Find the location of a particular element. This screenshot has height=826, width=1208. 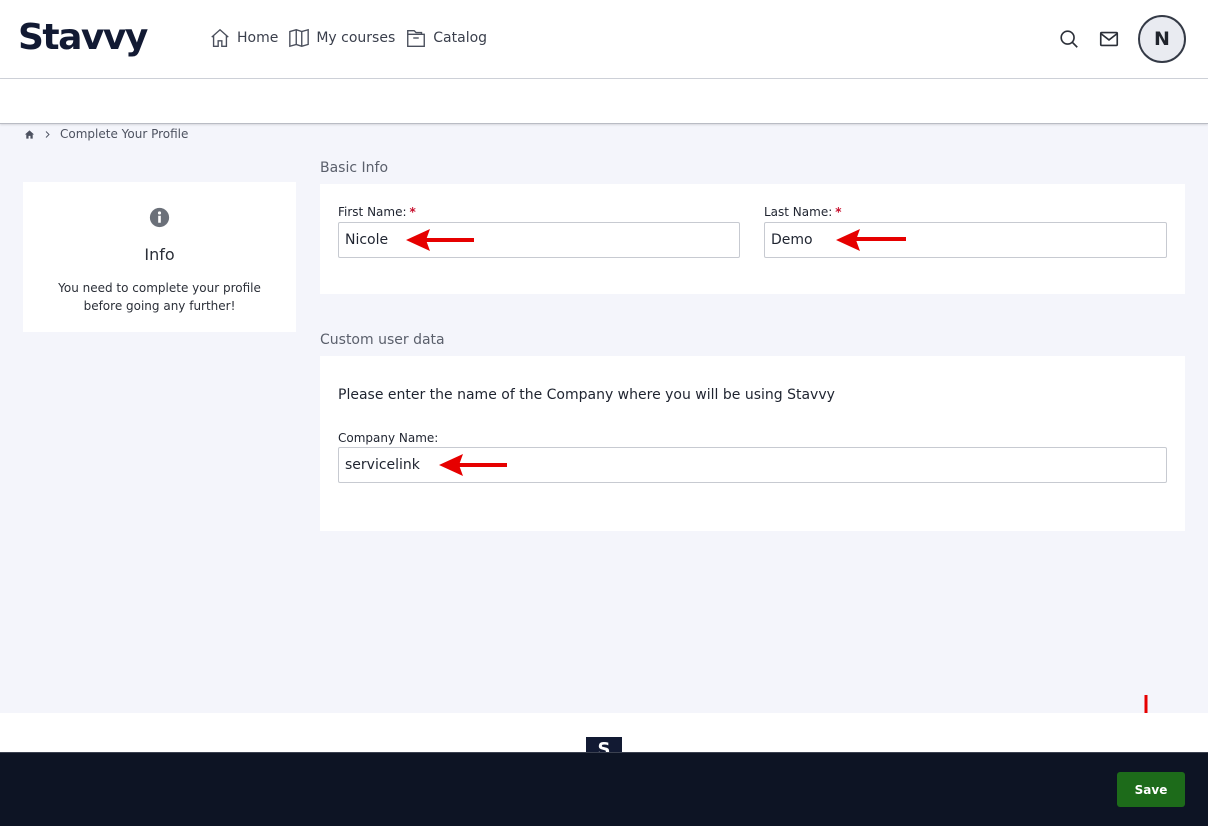

main-nav: Home My courses Catalog is located at coordinates (348, 38).